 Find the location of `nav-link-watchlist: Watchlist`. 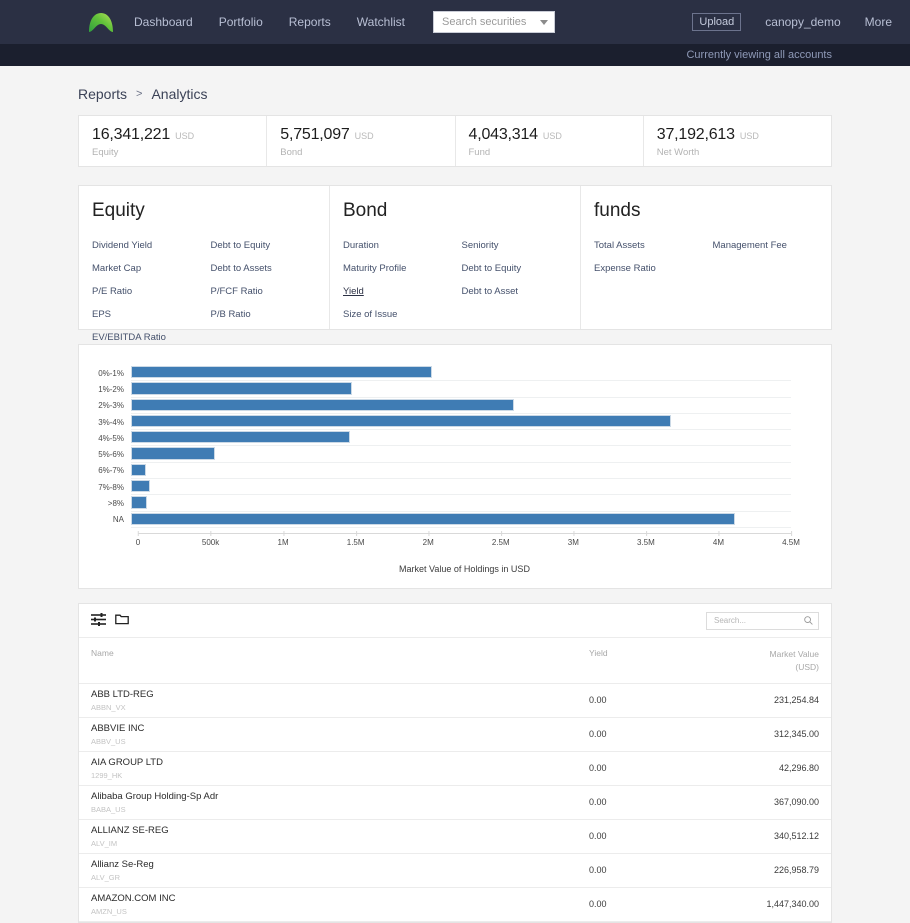

nav-link-watchlist: Watchlist is located at coordinates (381, 22).